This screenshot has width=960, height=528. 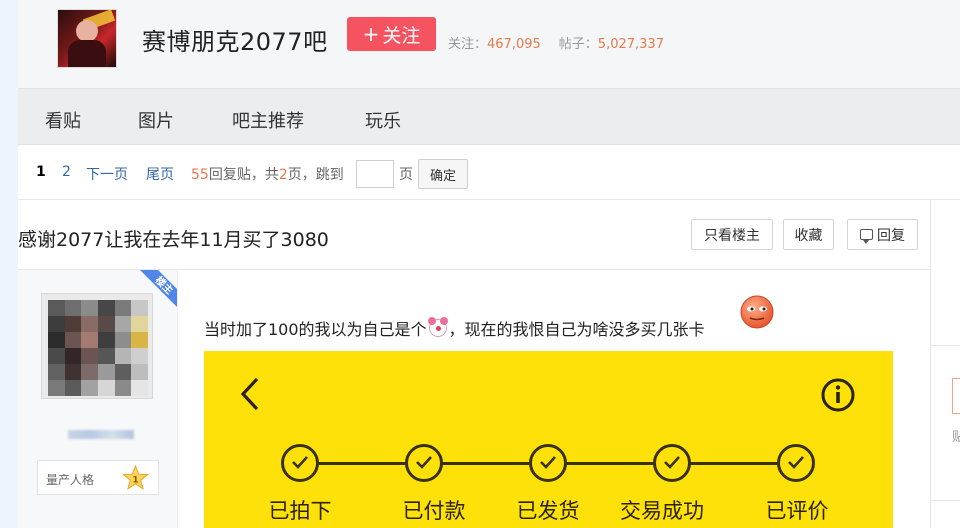 I want to click on post-text: 当时加了100的我以为自己是个 ，现在的我恨自己为啥没多买几张卡, so click(x=454, y=328).